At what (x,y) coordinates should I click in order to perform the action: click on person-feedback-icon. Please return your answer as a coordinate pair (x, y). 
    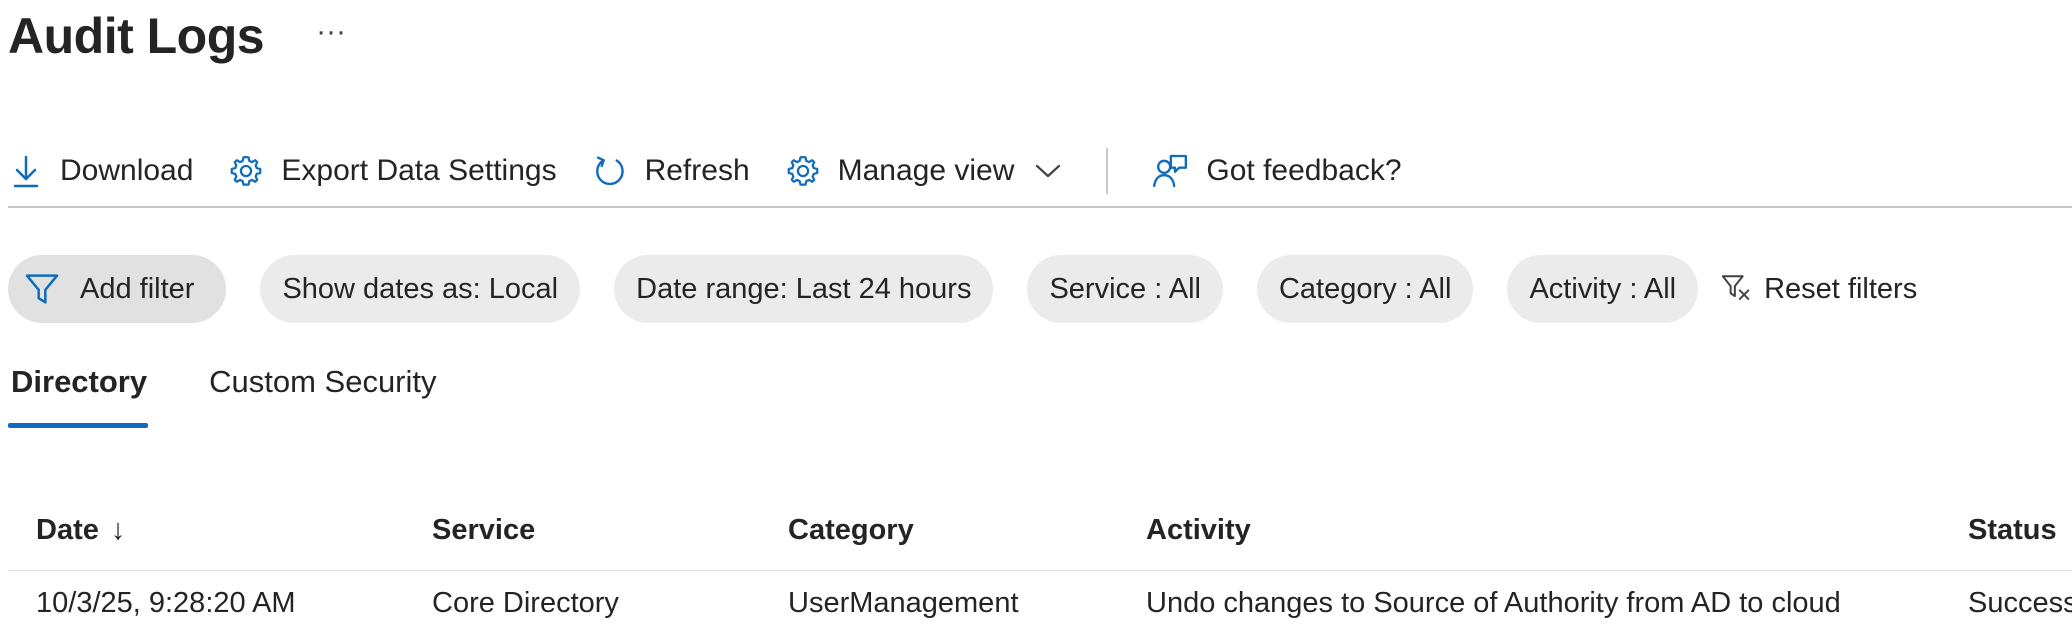
    Looking at the image, I should click on (1170, 171).